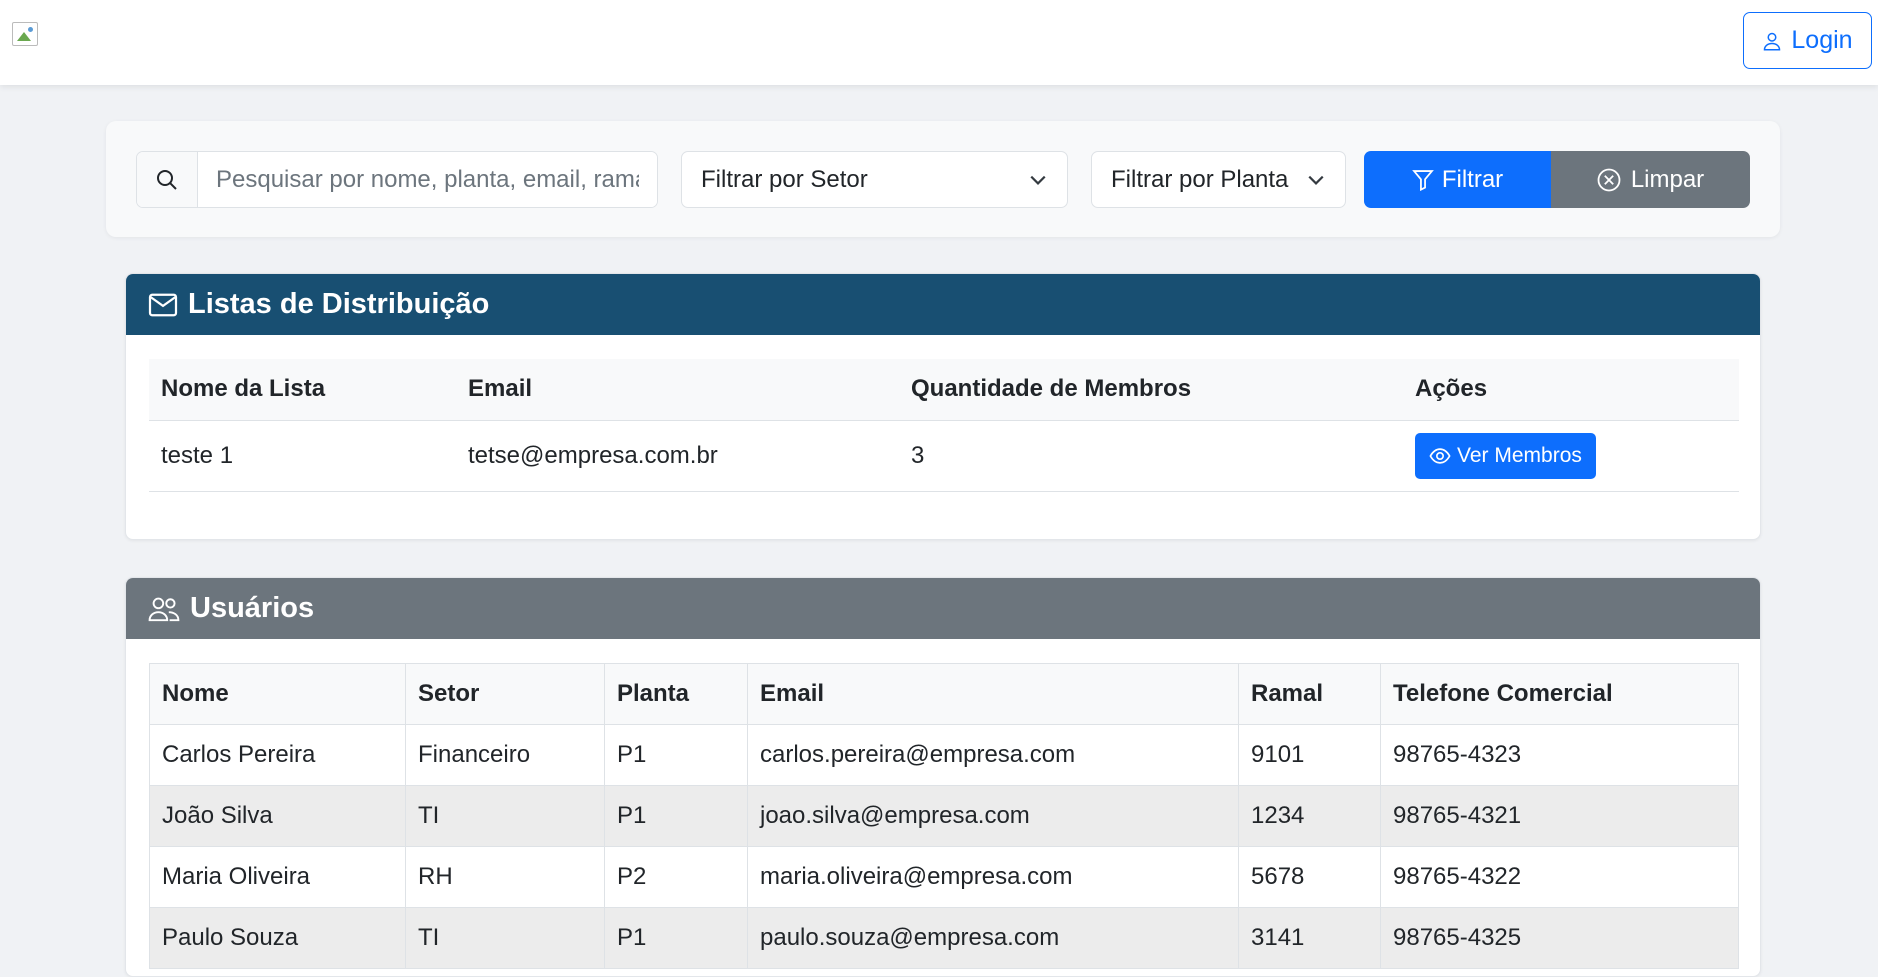  What do you see at coordinates (505, 877) in the screenshot?
I see `user-setor-cell: RH` at bounding box center [505, 877].